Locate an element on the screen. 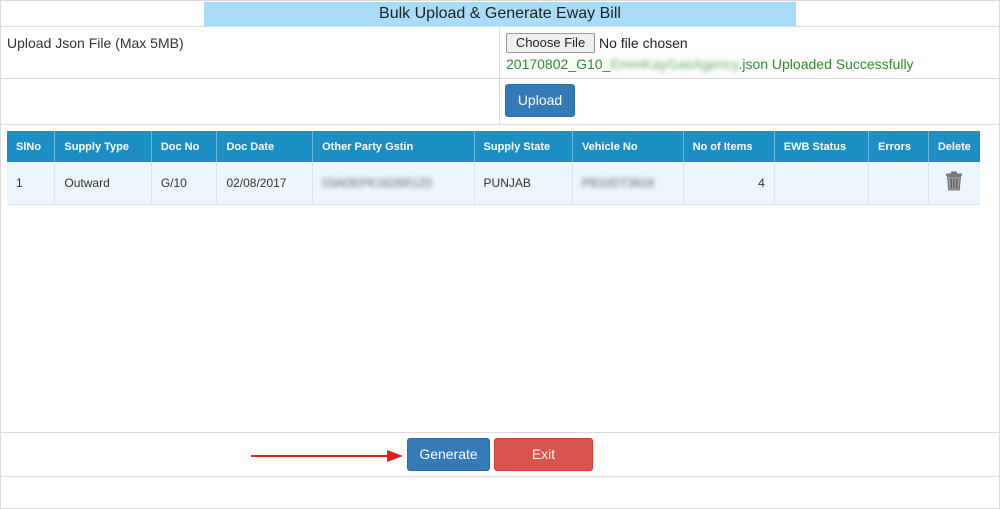 The height and width of the screenshot is (509, 1000). column-header: Supply Type is located at coordinates (103, 146).